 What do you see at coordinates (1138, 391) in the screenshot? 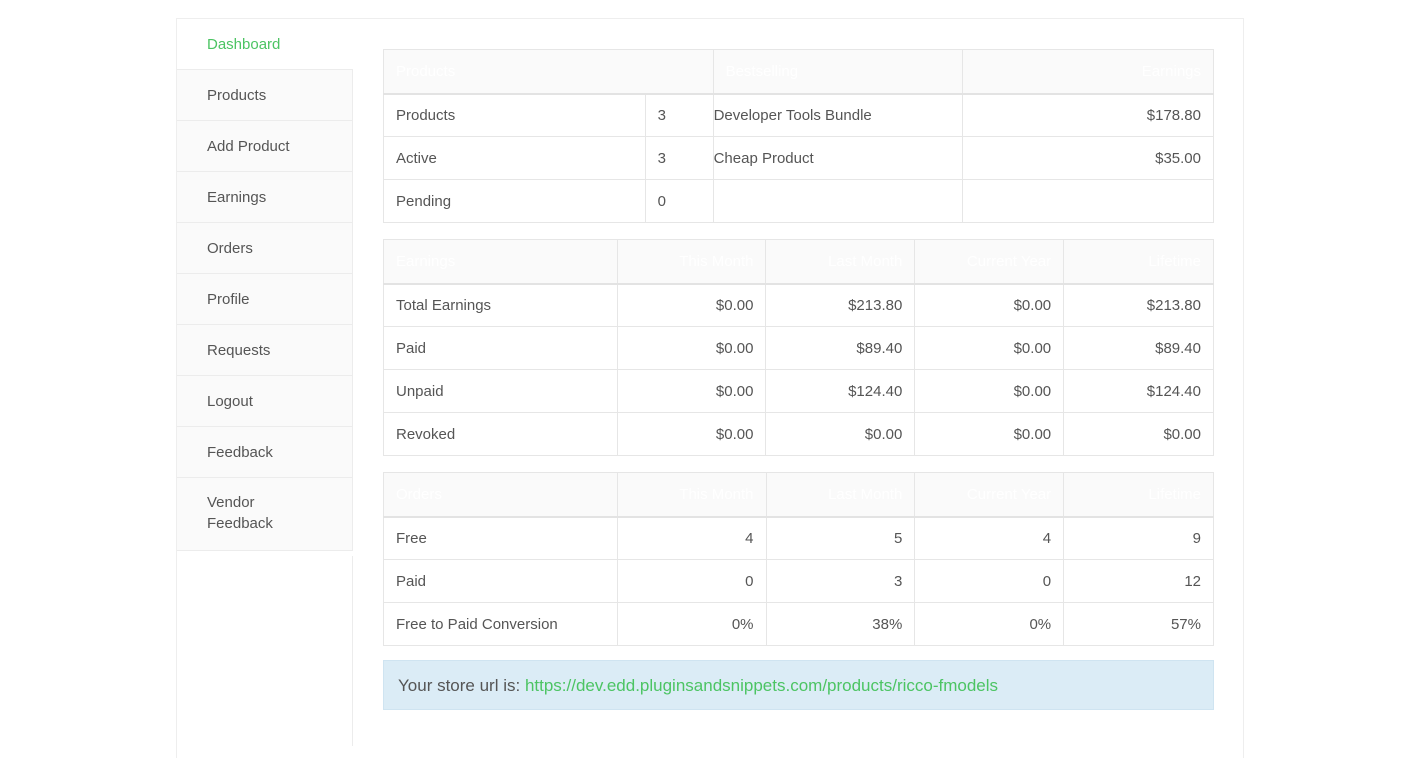
I see `lifetime-value: $124.40` at bounding box center [1138, 391].